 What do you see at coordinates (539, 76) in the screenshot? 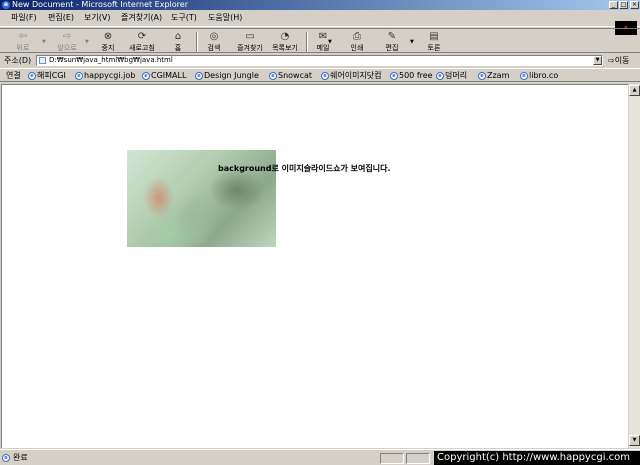
I see `link-item: e libro.co` at bounding box center [539, 76].